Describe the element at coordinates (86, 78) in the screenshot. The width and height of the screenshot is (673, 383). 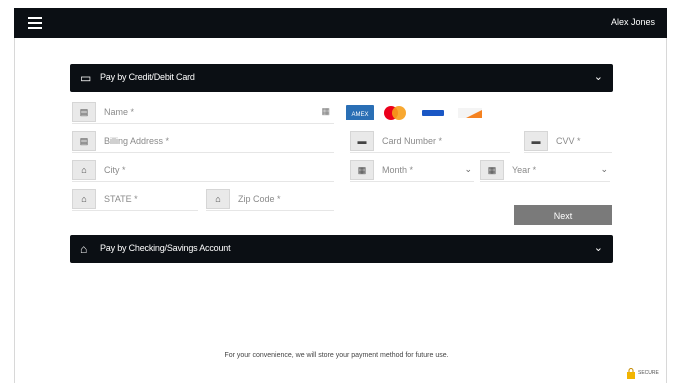
I see `credit-card-icon: ▭` at that location.